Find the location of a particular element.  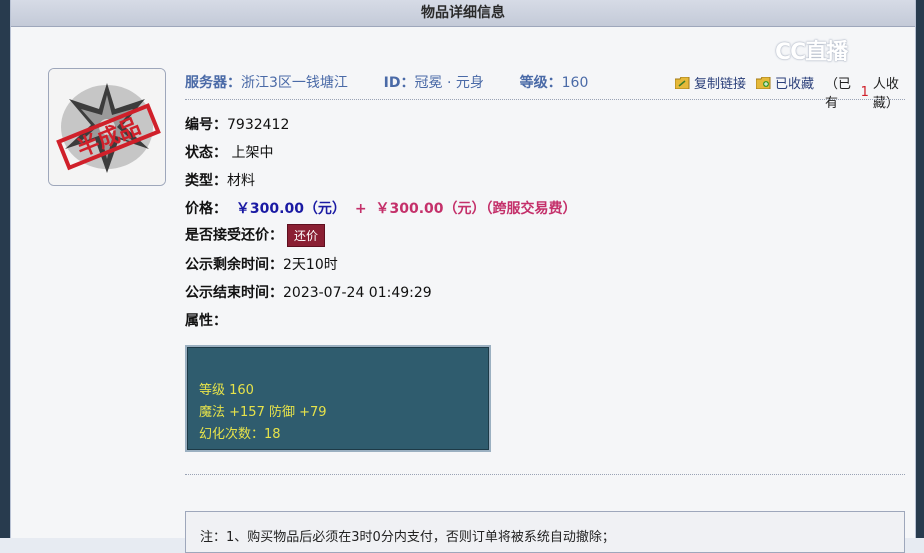

watermark-text: CC直播 is located at coordinates (811, 52).